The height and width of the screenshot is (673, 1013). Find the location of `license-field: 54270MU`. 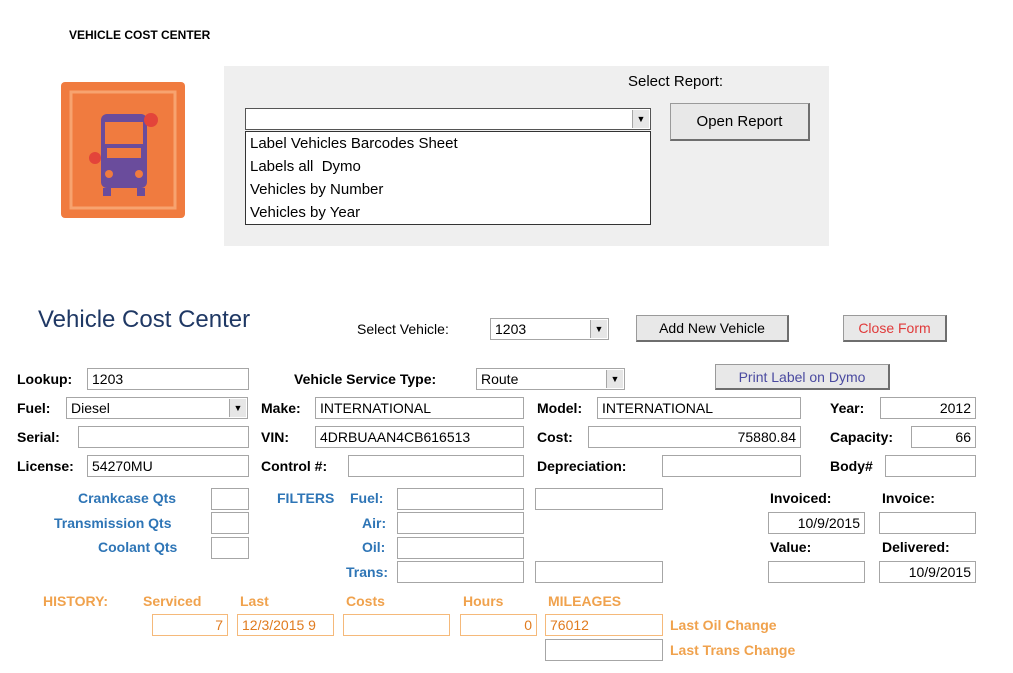

license-field: 54270MU is located at coordinates (168, 466).